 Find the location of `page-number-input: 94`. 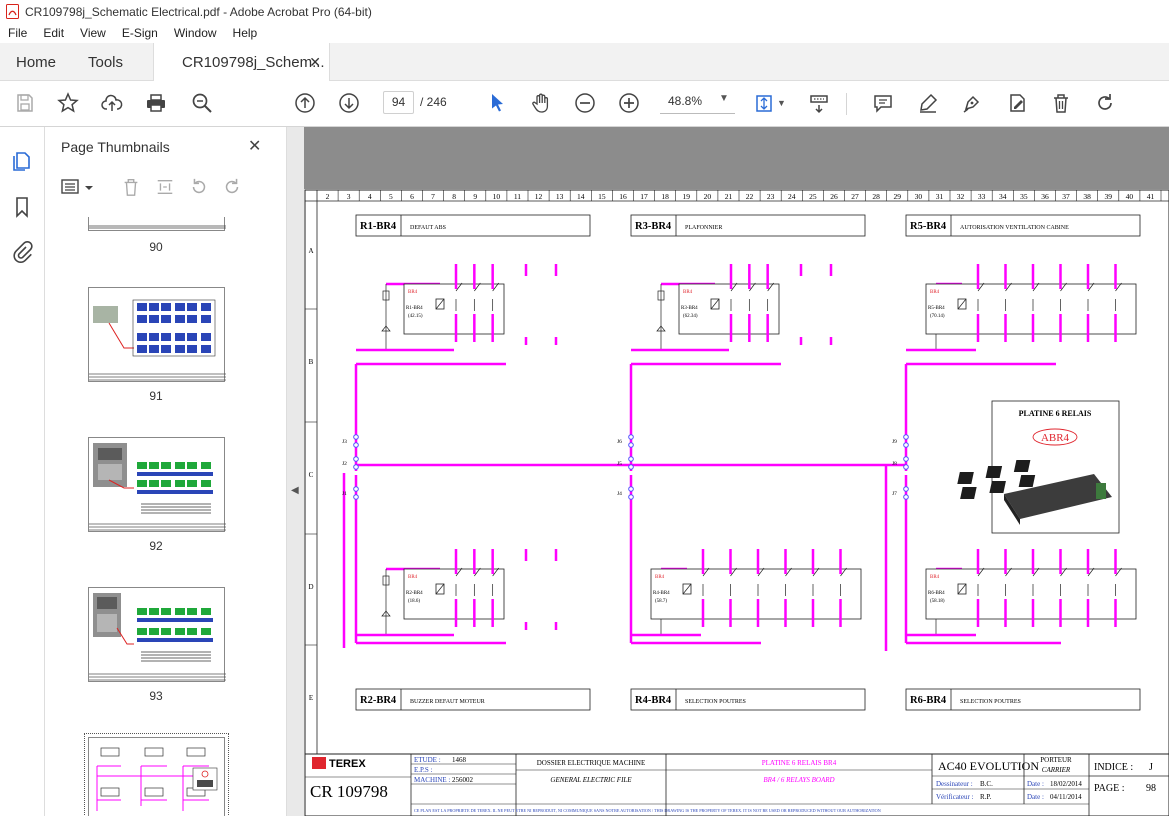

page-number-input: 94 is located at coordinates (398, 102).